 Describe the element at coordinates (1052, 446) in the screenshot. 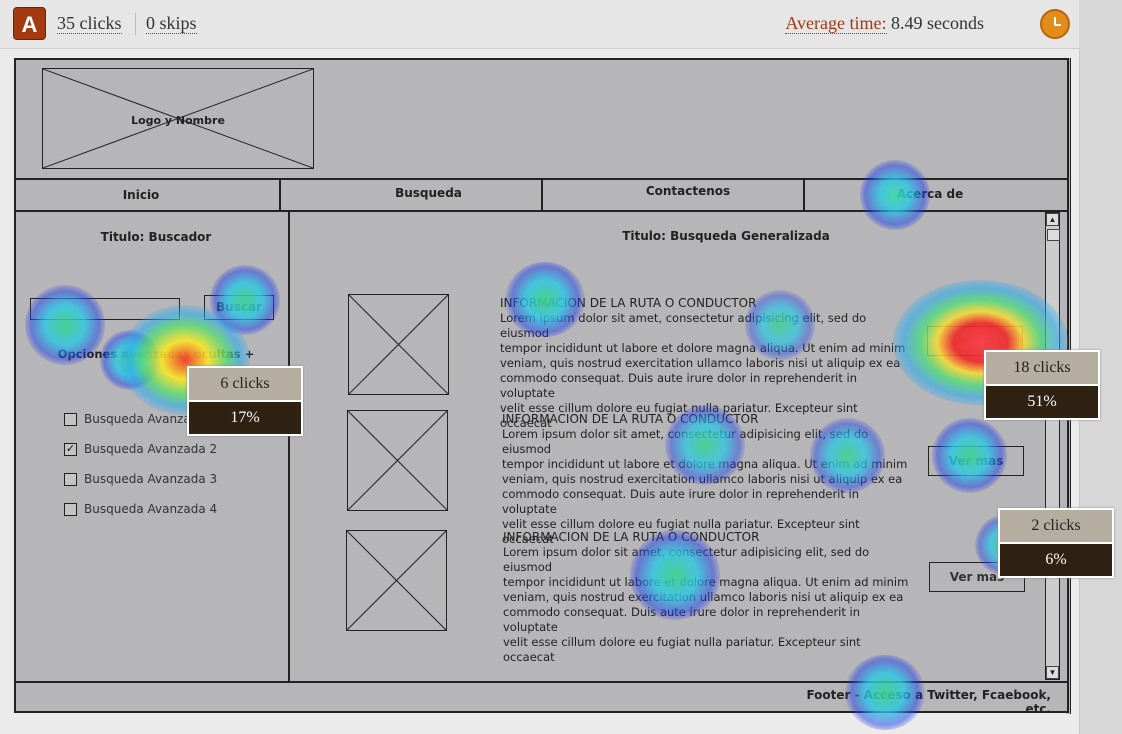

I see `main-scrollbar: ▲ ▼` at that location.